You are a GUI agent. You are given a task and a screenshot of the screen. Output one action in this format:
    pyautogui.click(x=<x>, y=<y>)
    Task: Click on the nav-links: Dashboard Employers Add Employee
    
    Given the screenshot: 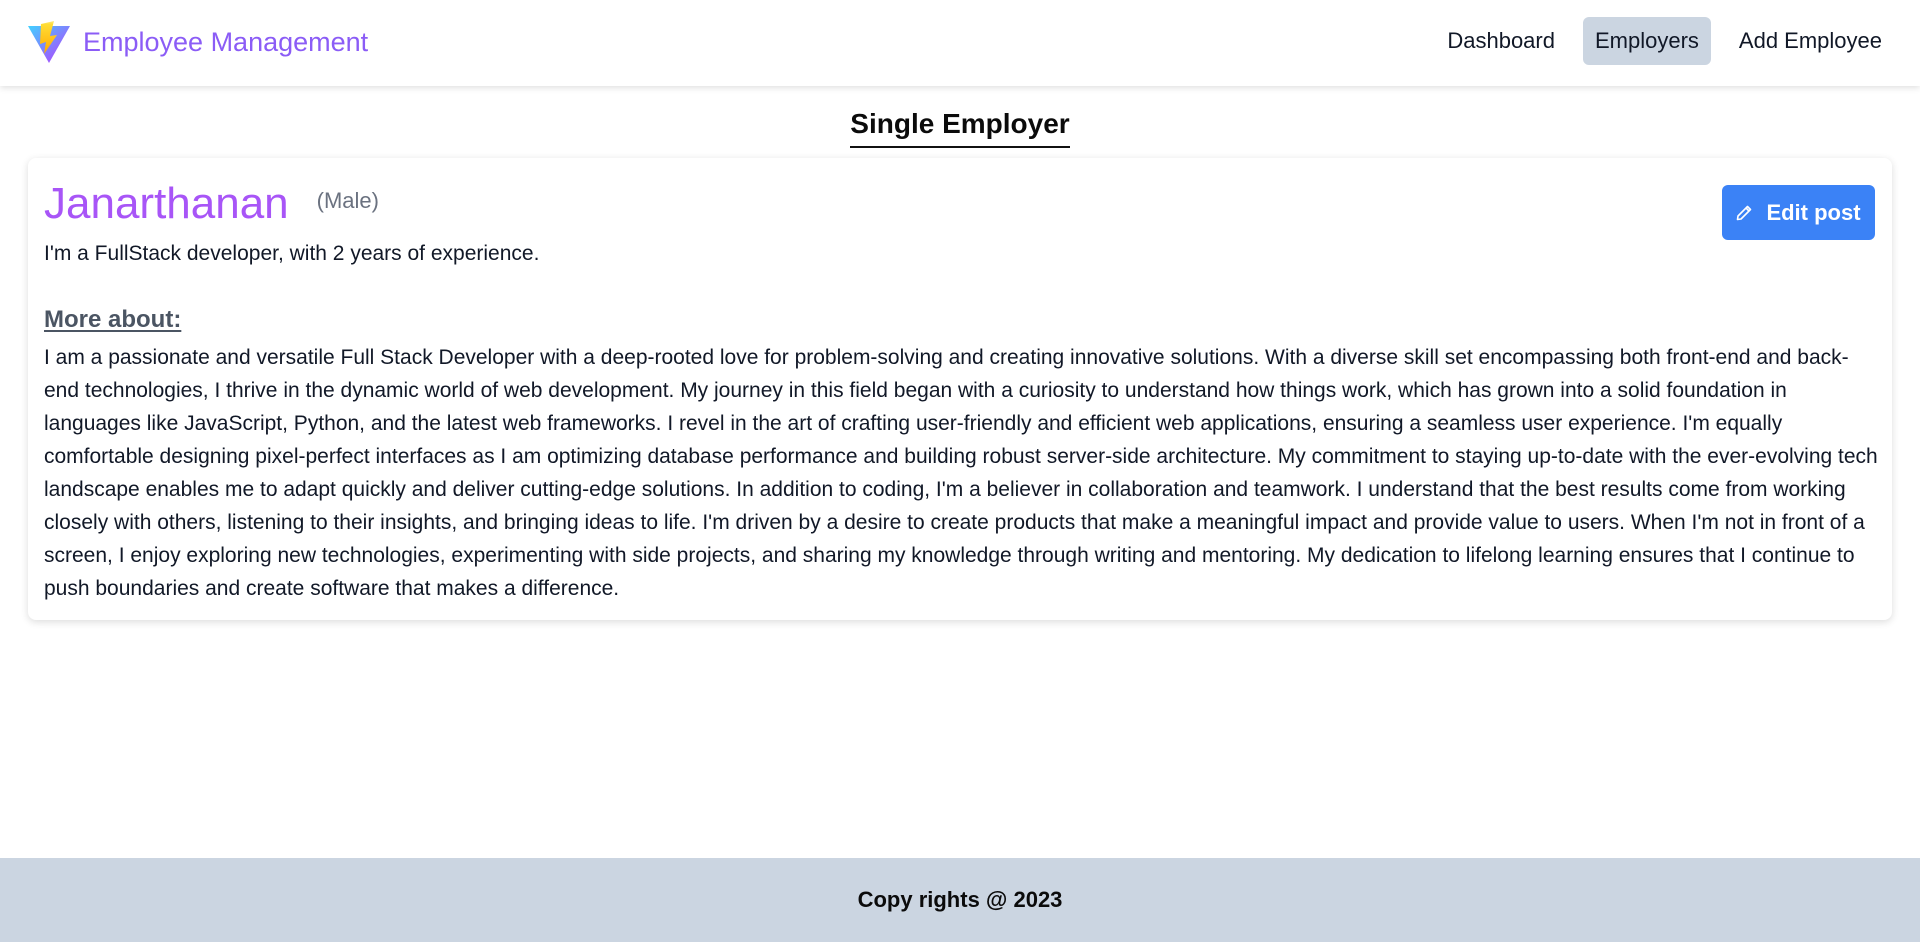 What is the action you would take?
    pyautogui.click(x=1664, y=41)
    